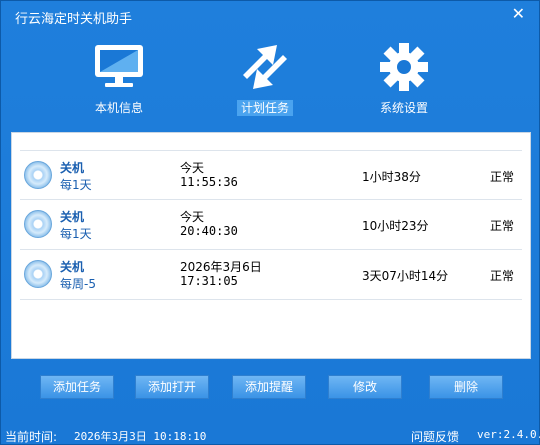 The width and height of the screenshot is (540, 445). I want to click on delete-button: 删除, so click(466, 387).